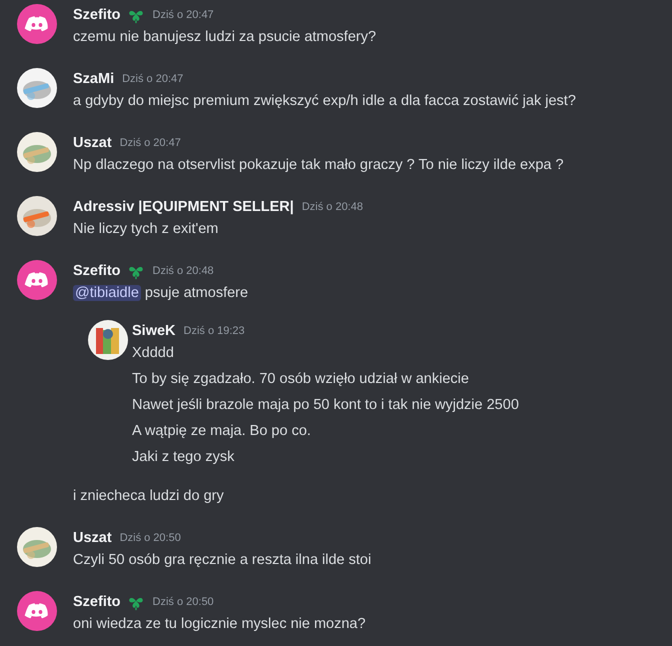 The height and width of the screenshot is (646, 672). What do you see at coordinates (325, 101) in the screenshot?
I see `message-text: a gdyby do miejsc premium zwiększyć exp/h idle a dla facca zostawić jak jest?` at bounding box center [325, 101].